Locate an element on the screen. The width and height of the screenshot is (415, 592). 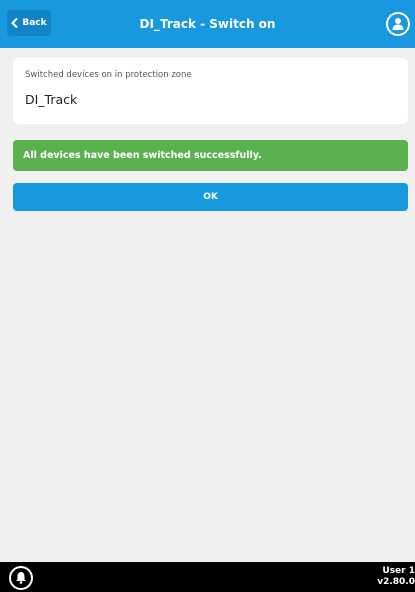
back-button: Back is located at coordinates (29, 23).